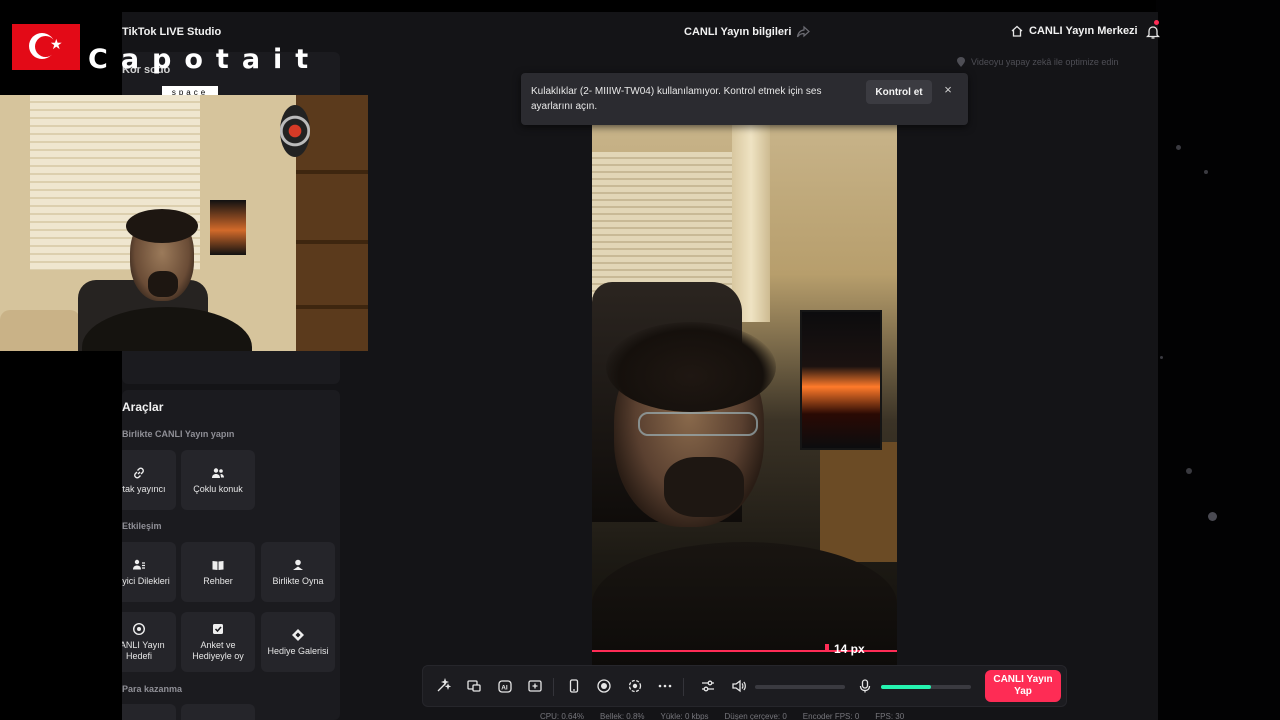 This screenshot has height=720, width=1280. What do you see at coordinates (218, 629) in the screenshot?
I see `poll-icon` at bounding box center [218, 629].